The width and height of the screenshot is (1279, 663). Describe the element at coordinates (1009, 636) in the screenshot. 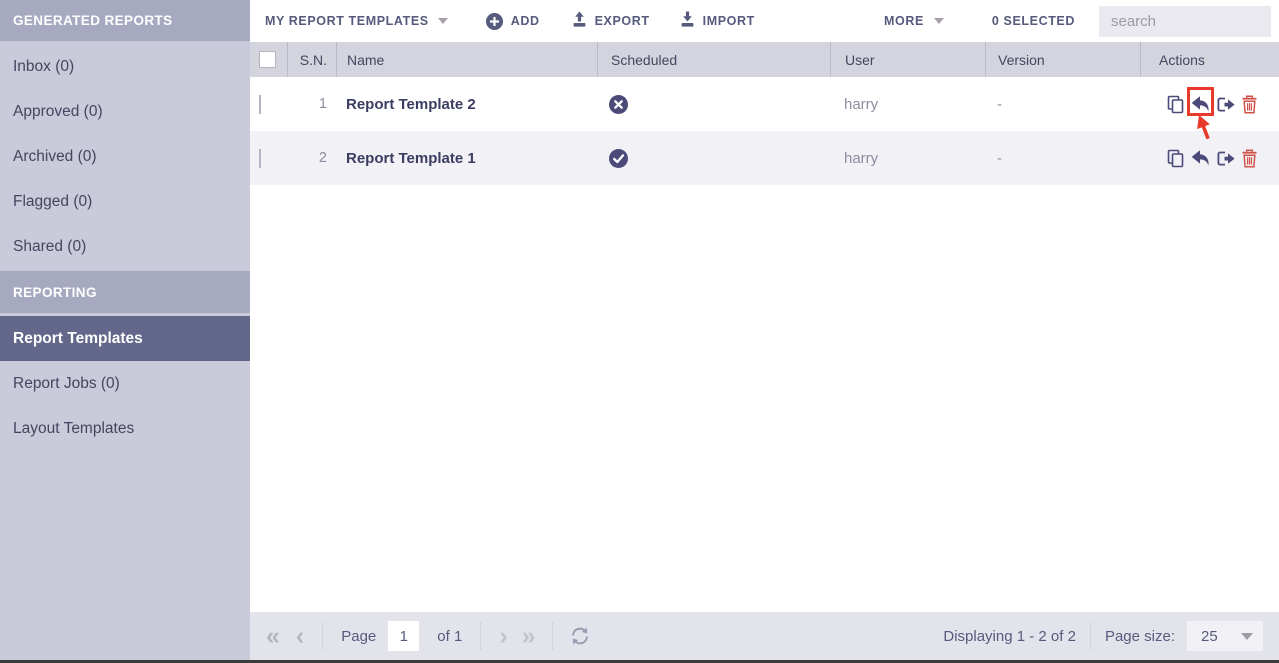

I see `displaying-status: Displaying 1 - 2 of 2` at that location.